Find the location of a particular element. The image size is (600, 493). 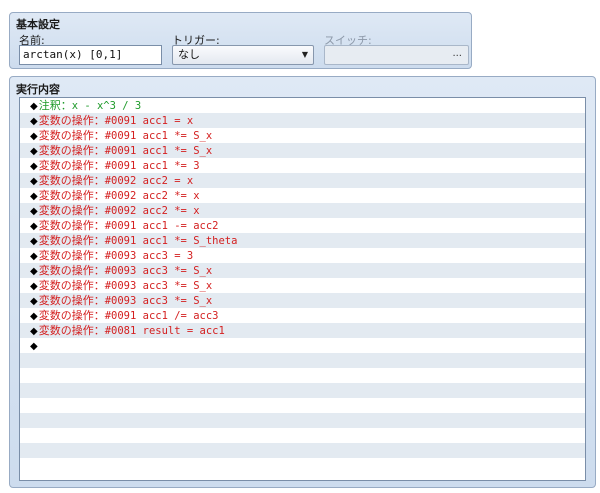

command-row: ◆変数の操作：#0091 acc1 *= 3 is located at coordinates (302, 165).